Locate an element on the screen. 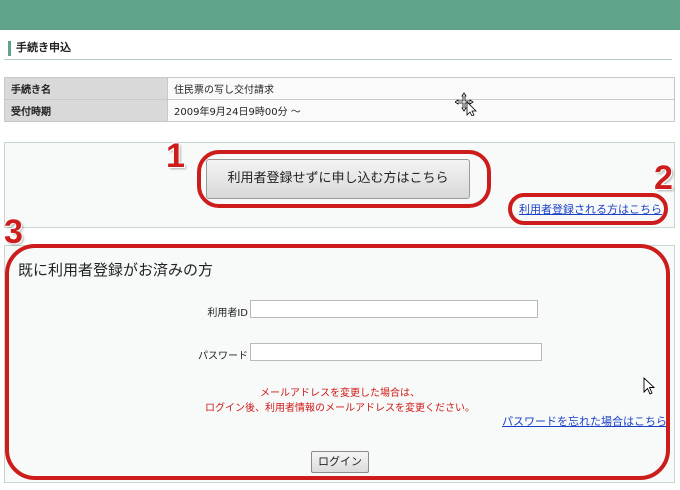  procedure-info-table: 手続き名 住民票の写し交付請求 受付時期 2009年9月24日9時00分 〜 is located at coordinates (339, 99).